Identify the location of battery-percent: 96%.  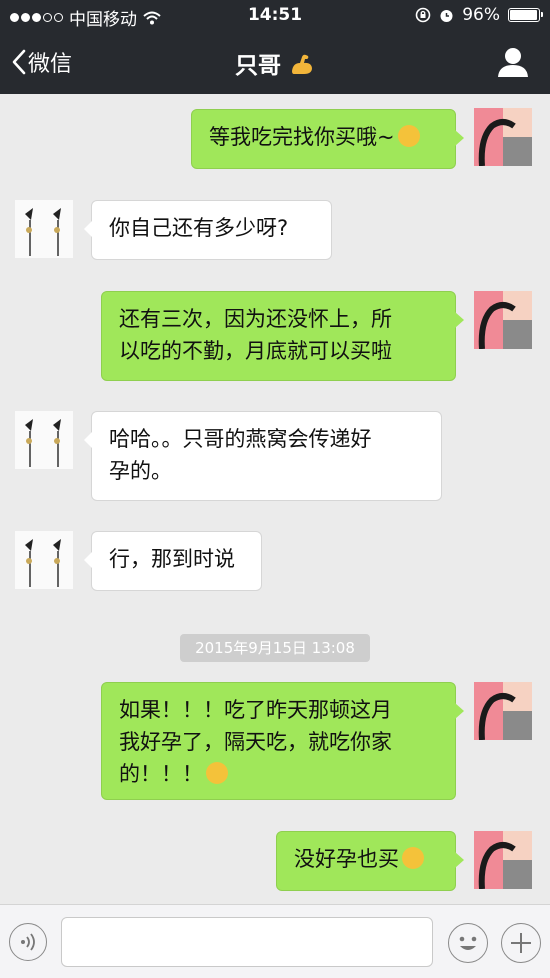
(481, 15).